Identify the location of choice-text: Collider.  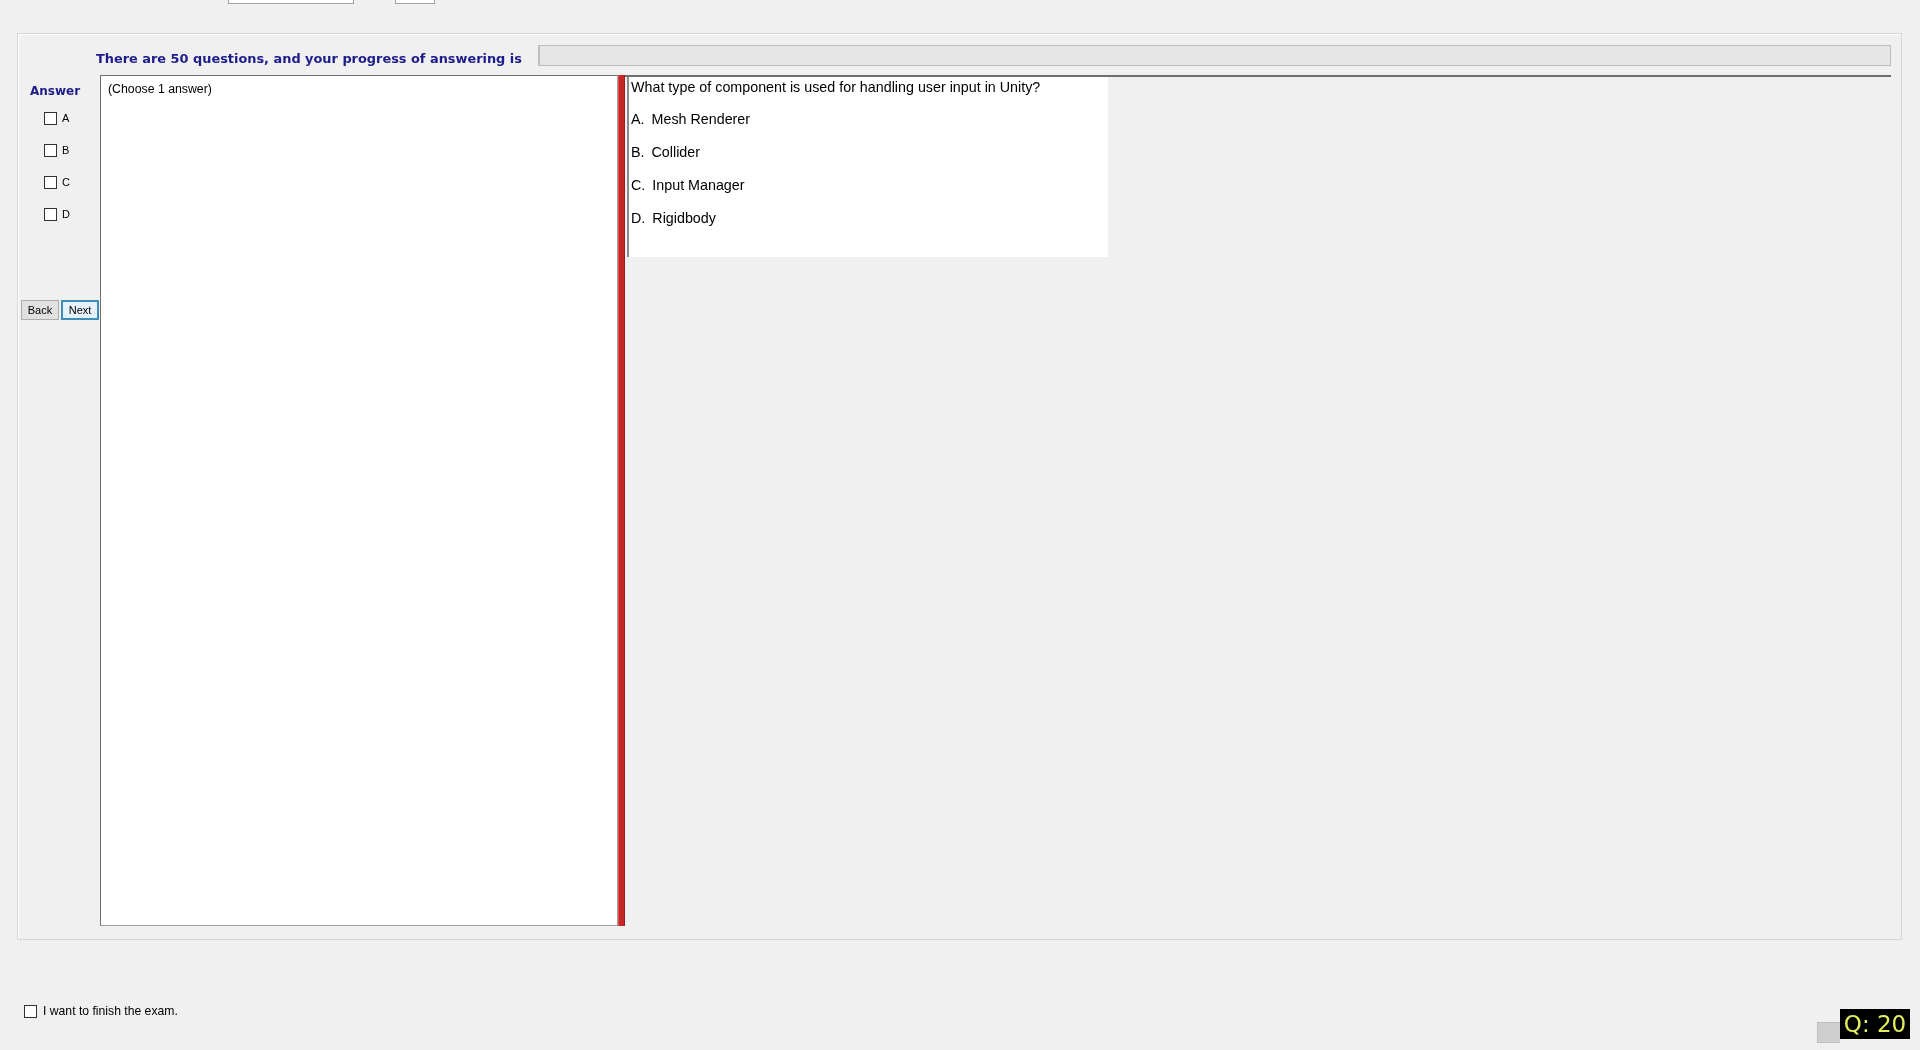
(675, 151).